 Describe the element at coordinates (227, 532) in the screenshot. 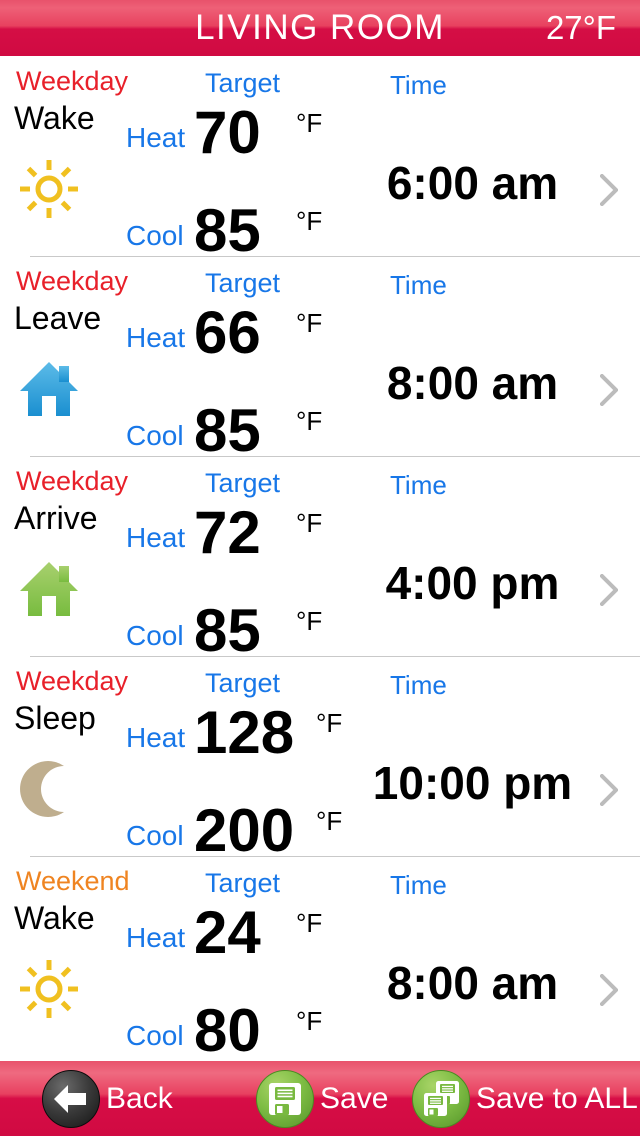

I see `heat-value: 72` at that location.